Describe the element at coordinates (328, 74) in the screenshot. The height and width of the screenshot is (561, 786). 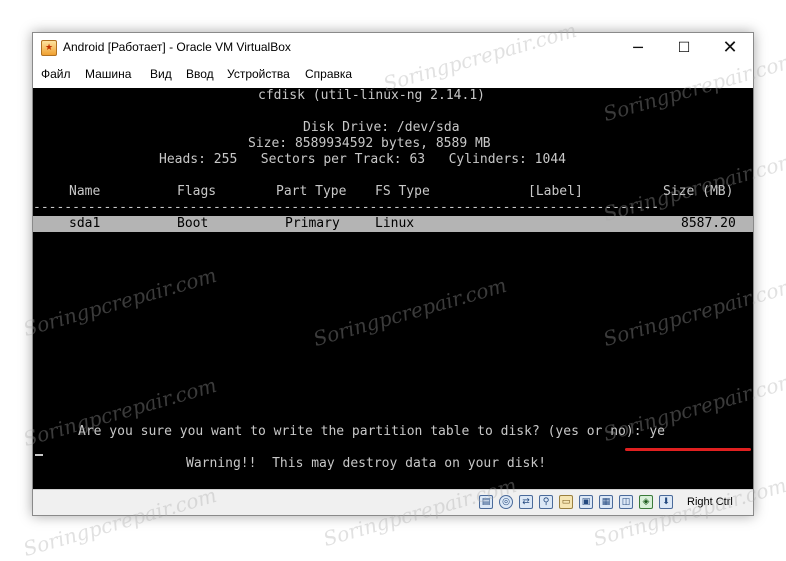
I see `menu-help: Справка` at that location.